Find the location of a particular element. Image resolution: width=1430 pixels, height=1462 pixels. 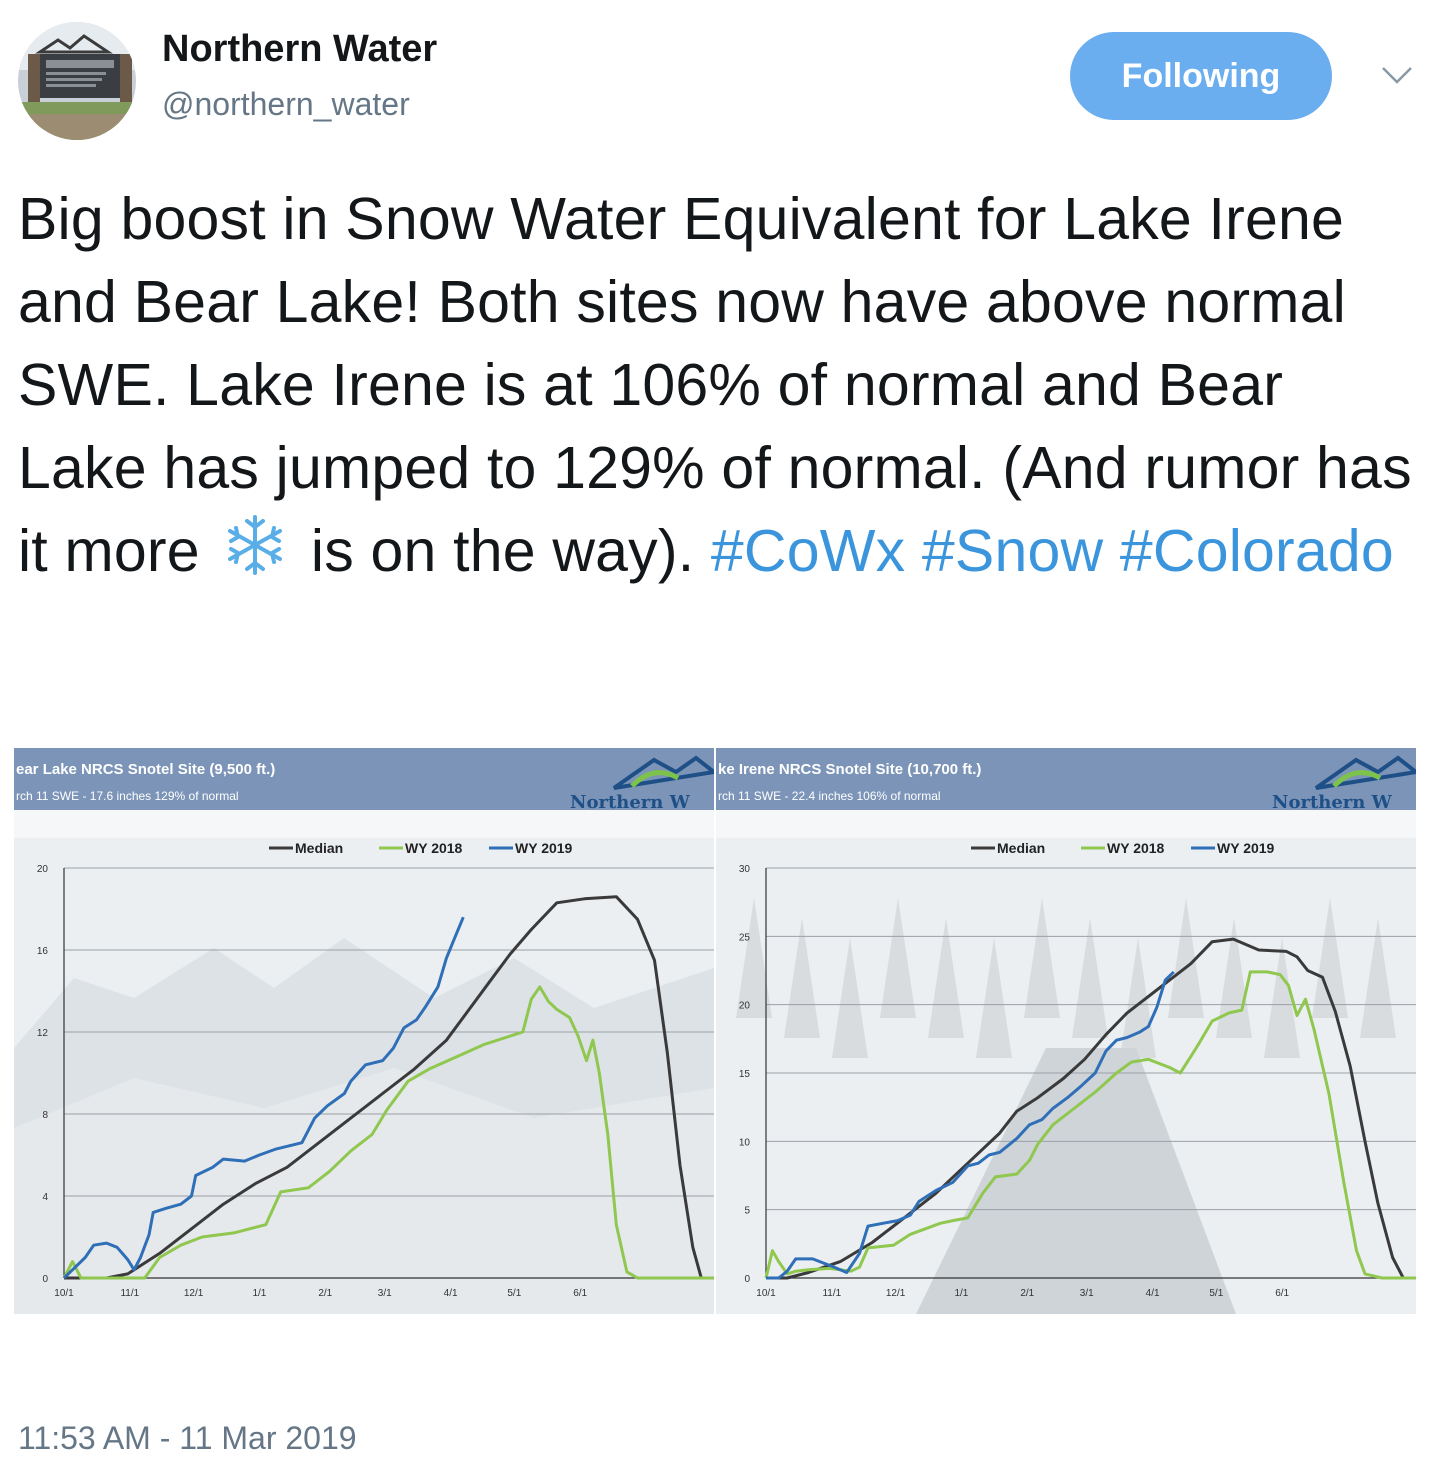

chart-subtitle: rch 11 SWE - 17.6 inches 129% of normal is located at coordinates (127, 796).